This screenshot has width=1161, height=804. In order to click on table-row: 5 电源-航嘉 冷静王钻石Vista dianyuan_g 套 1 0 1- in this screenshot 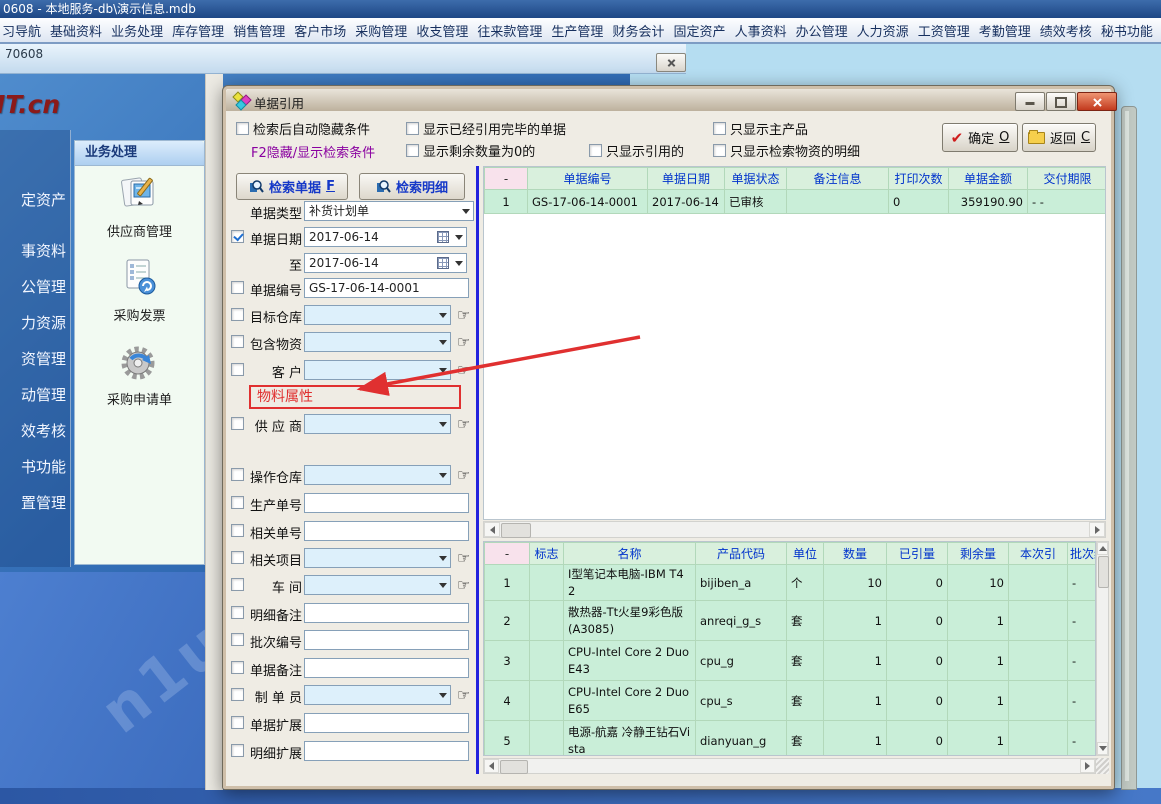, I will do `click(789, 737)`.